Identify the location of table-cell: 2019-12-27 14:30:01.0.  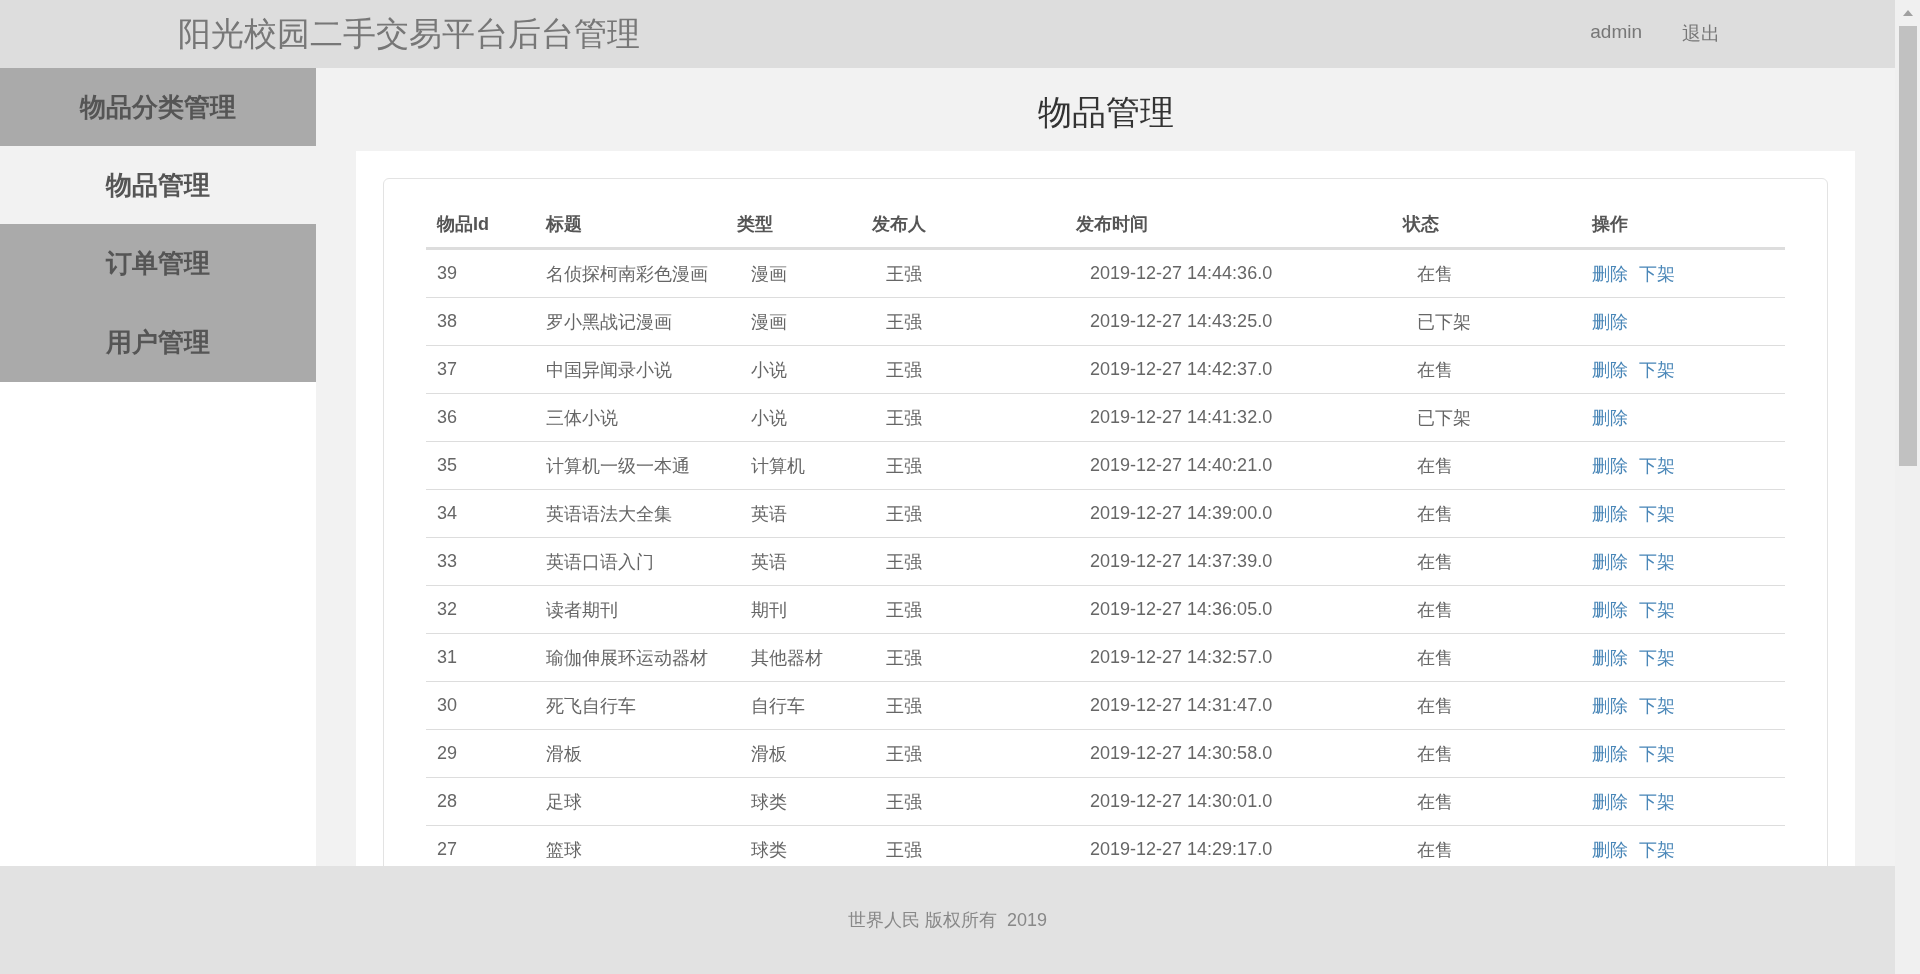
(1228, 801).